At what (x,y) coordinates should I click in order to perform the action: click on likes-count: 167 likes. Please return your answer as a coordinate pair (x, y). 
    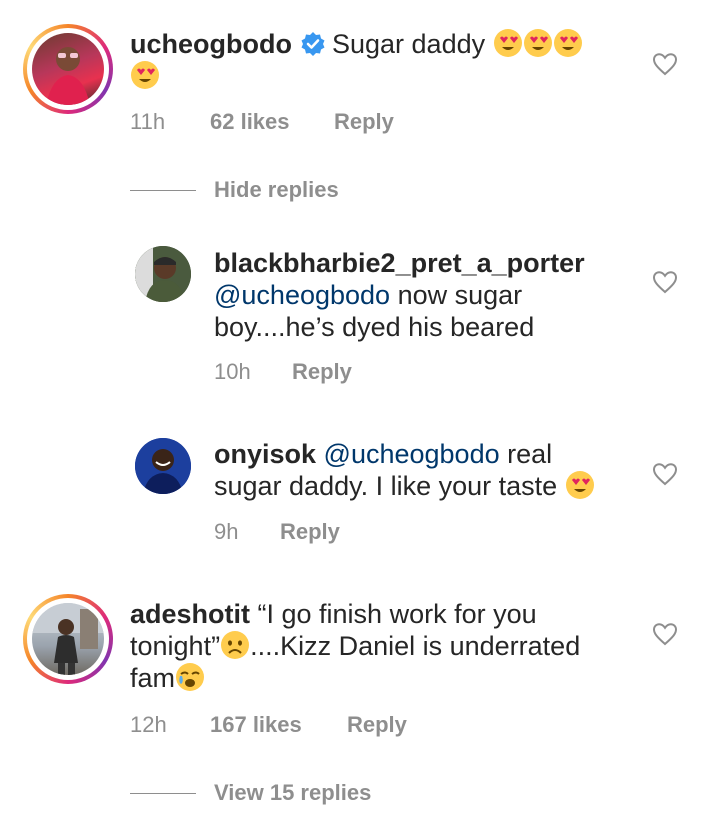
    Looking at the image, I should click on (278, 725).